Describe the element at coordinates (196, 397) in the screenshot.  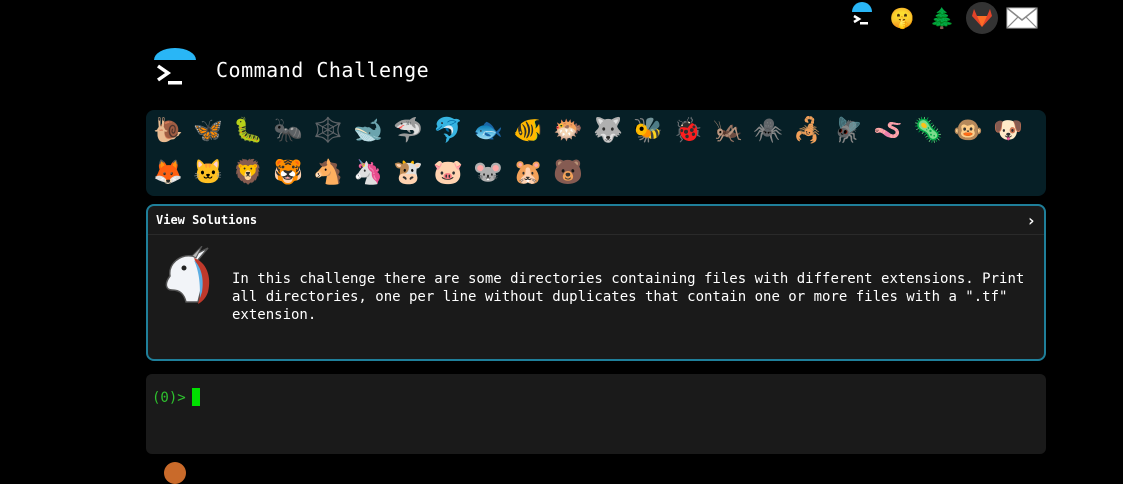
I see `terminal-cursor` at that location.